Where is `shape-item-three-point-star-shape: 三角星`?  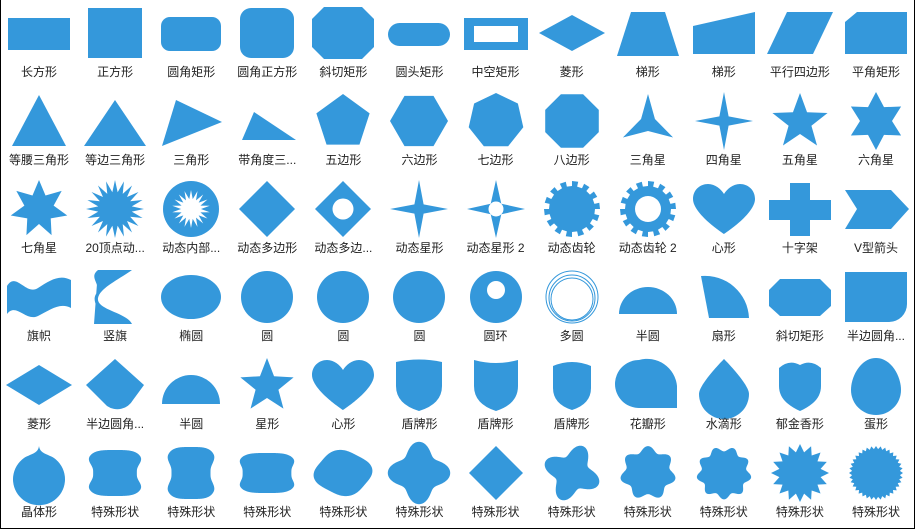 shape-item-three-point-star-shape: 三角星 is located at coordinates (648, 132).